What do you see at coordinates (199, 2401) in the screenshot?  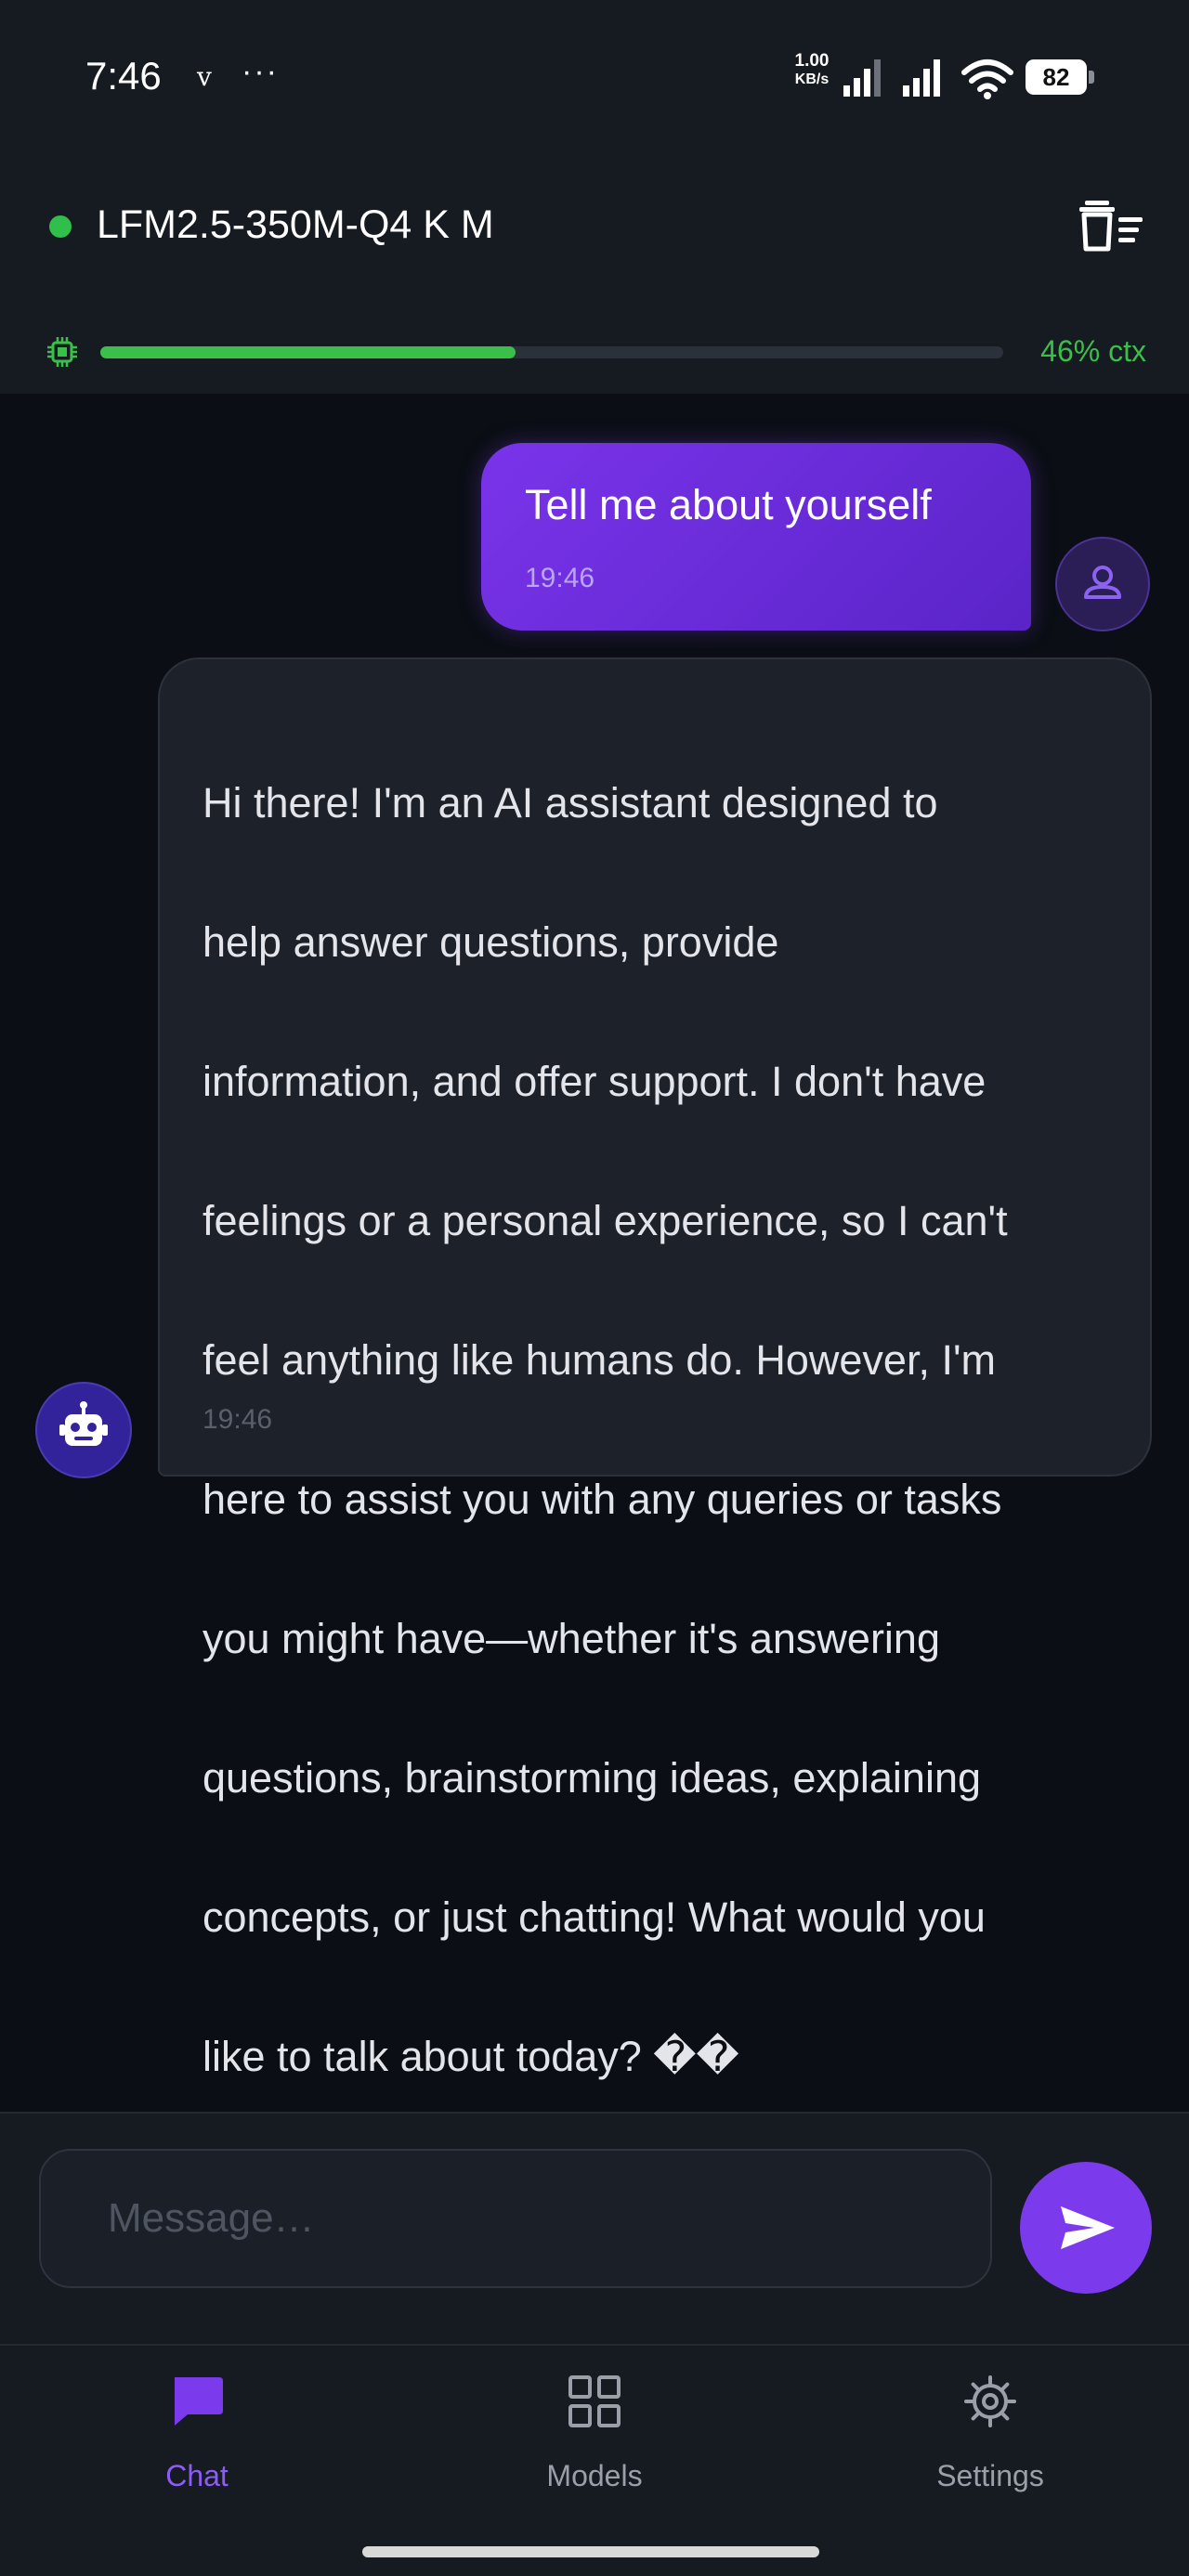 I see `chat-icon` at bounding box center [199, 2401].